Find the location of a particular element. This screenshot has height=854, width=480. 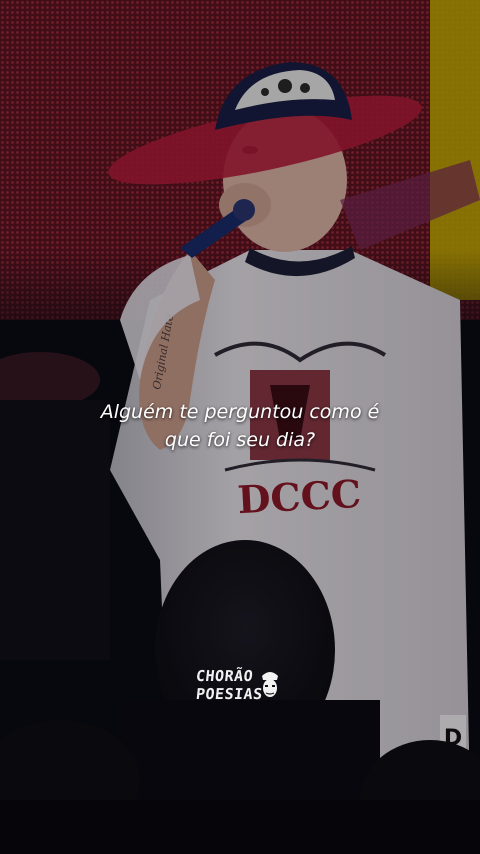

logo-line-2: POESIAS is located at coordinates (229, 694).